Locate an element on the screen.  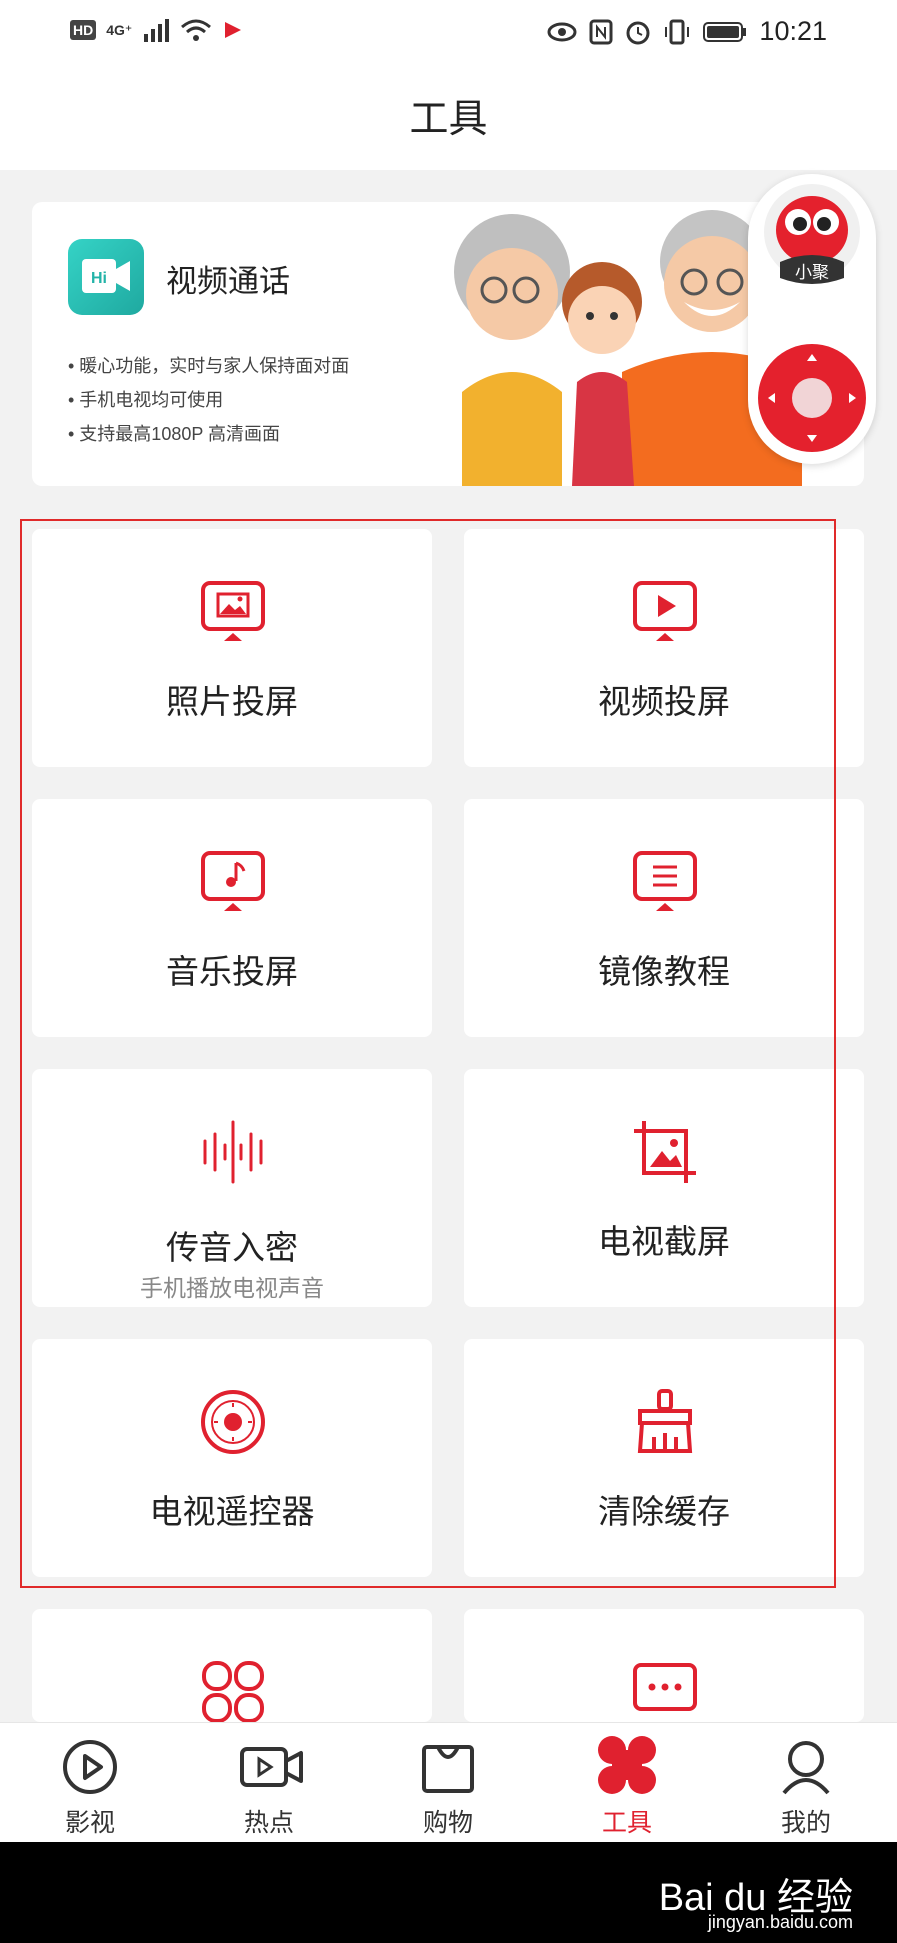
nav-item-tools: 工具 is located at coordinates (627, 1783).